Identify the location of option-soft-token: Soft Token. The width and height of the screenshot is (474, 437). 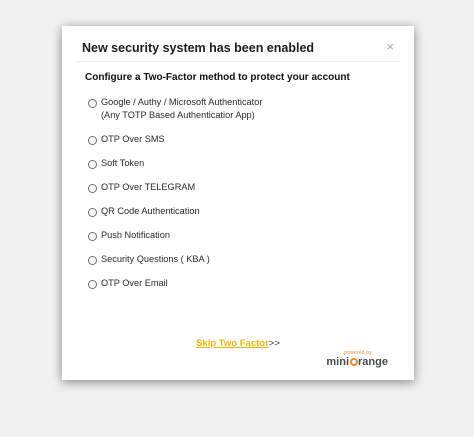
(243, 164).